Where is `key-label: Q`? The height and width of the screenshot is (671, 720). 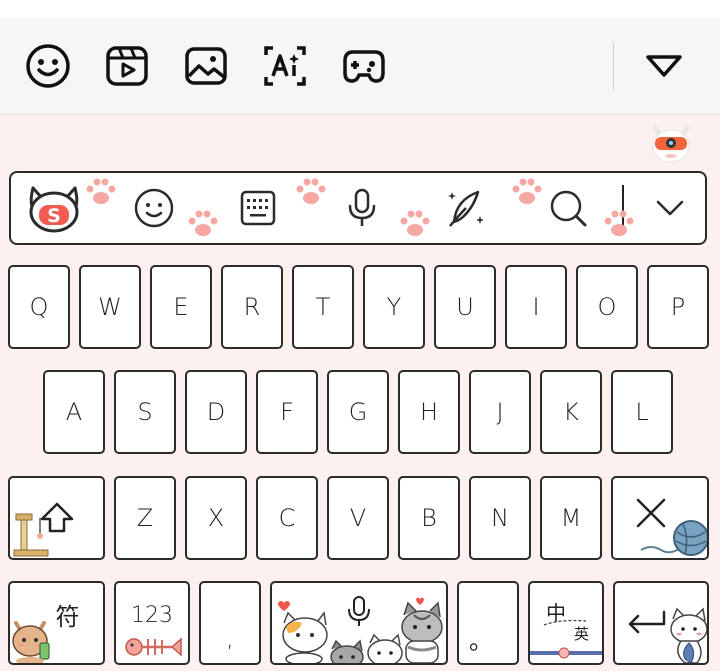
key-label: Q is located at coordinates (39, 307).